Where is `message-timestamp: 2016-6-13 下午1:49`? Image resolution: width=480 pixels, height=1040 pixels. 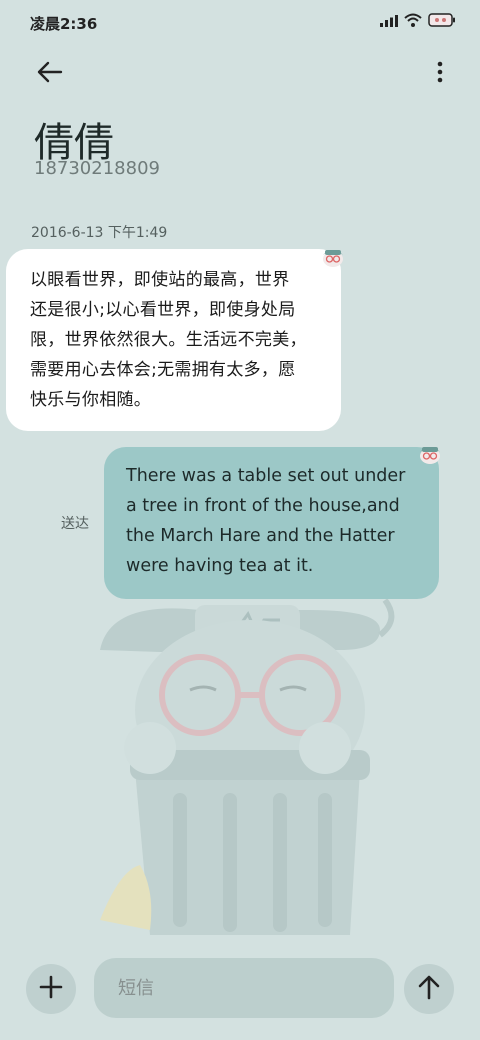
message-timestamp: 2016-6-13 下午1:49 is located at coordinates (99, 233).